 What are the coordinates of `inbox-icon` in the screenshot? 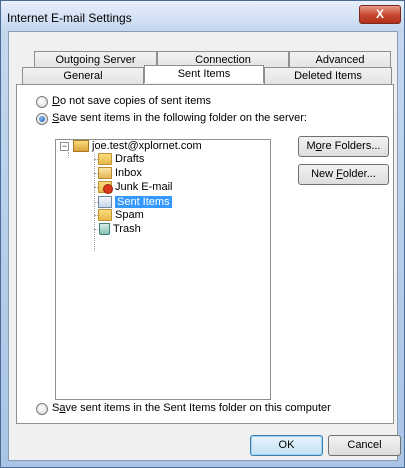 It's located at (105, 173).